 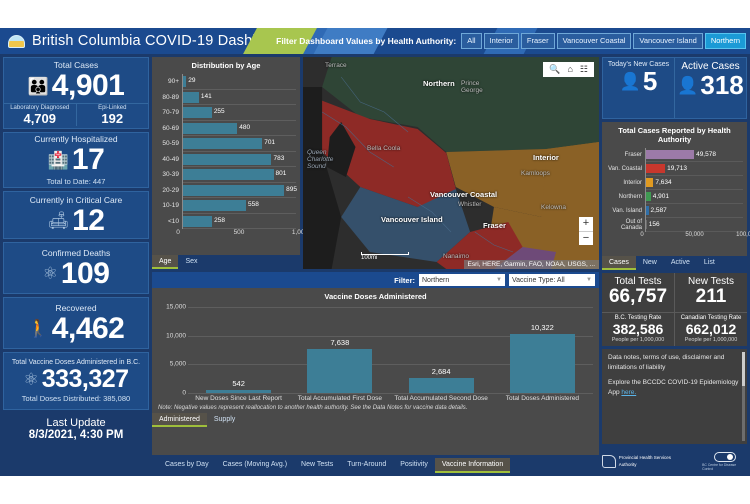 What do you see at coordinates (499, 280) in the screenshot?
I see `chevron-down-icon: ▼` at bounding box center [499, 280].